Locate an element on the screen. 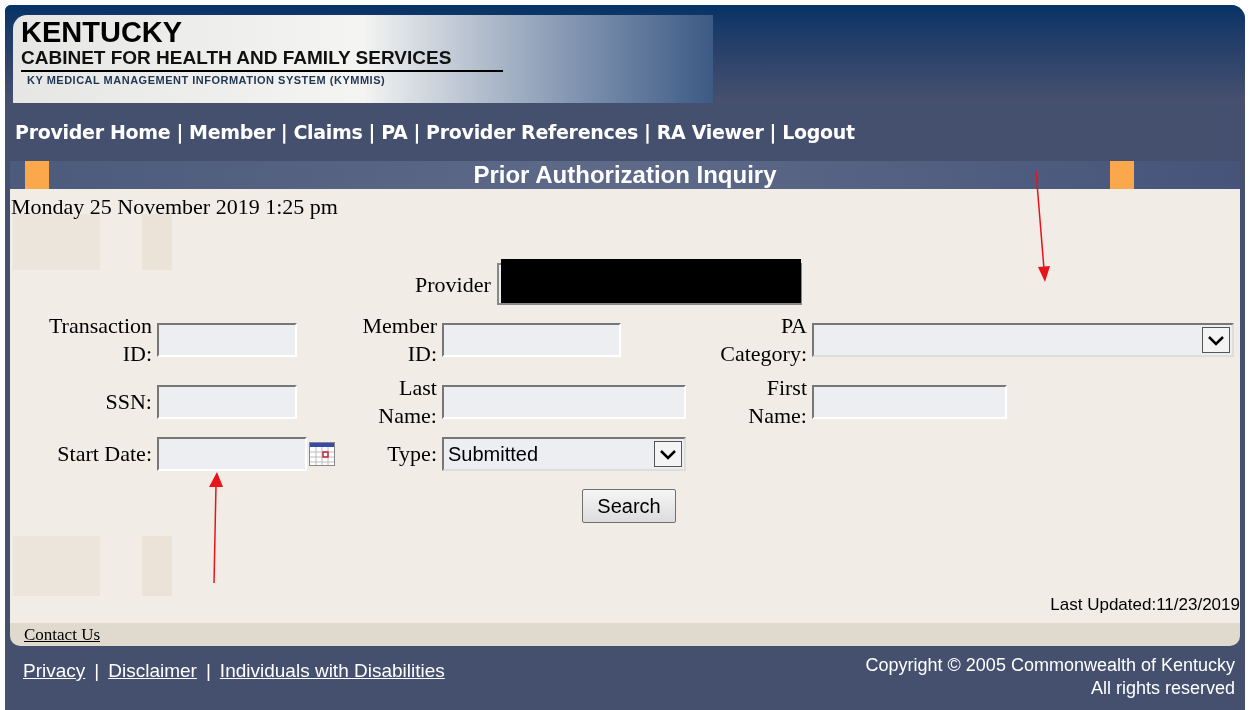 The image size is (1250, 710). system-name: KY MEDICAL MANAGEMENT INFORMATION SYSTEM (KYMMIS) is located at coordinates (206, 80).